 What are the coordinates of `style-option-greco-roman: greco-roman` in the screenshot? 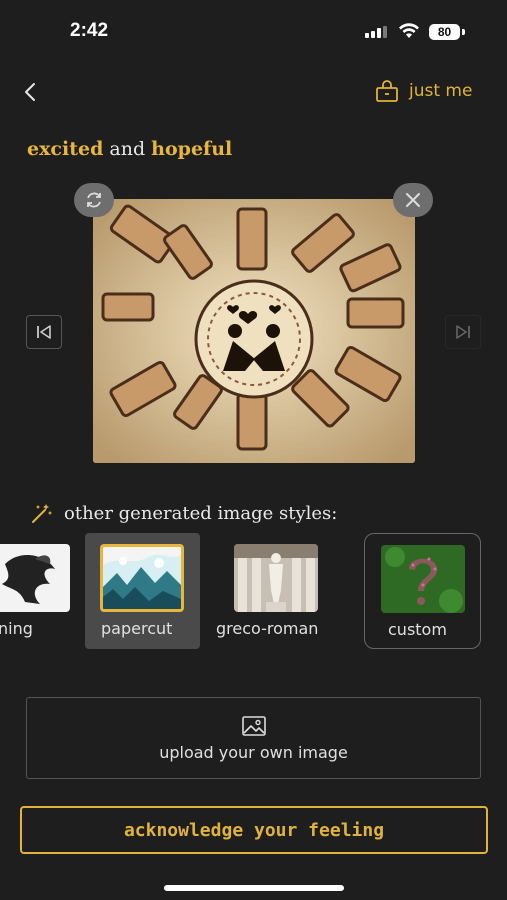 It's located at (276, 591).